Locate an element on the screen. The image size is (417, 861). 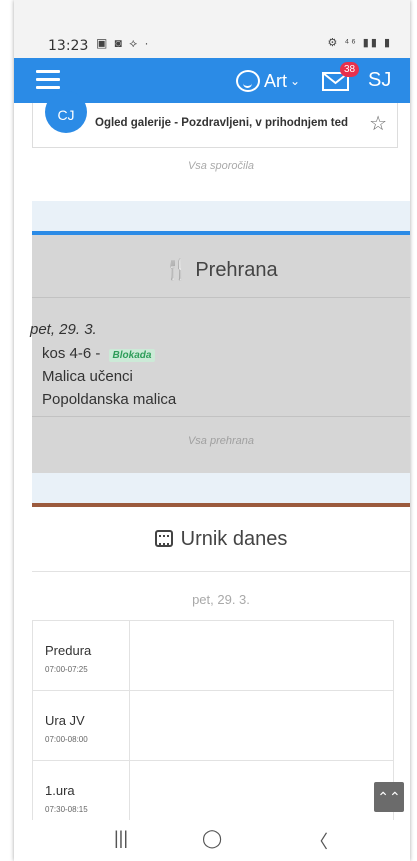
urnik-title: Urnik danes is located at coordinates (234, 539).